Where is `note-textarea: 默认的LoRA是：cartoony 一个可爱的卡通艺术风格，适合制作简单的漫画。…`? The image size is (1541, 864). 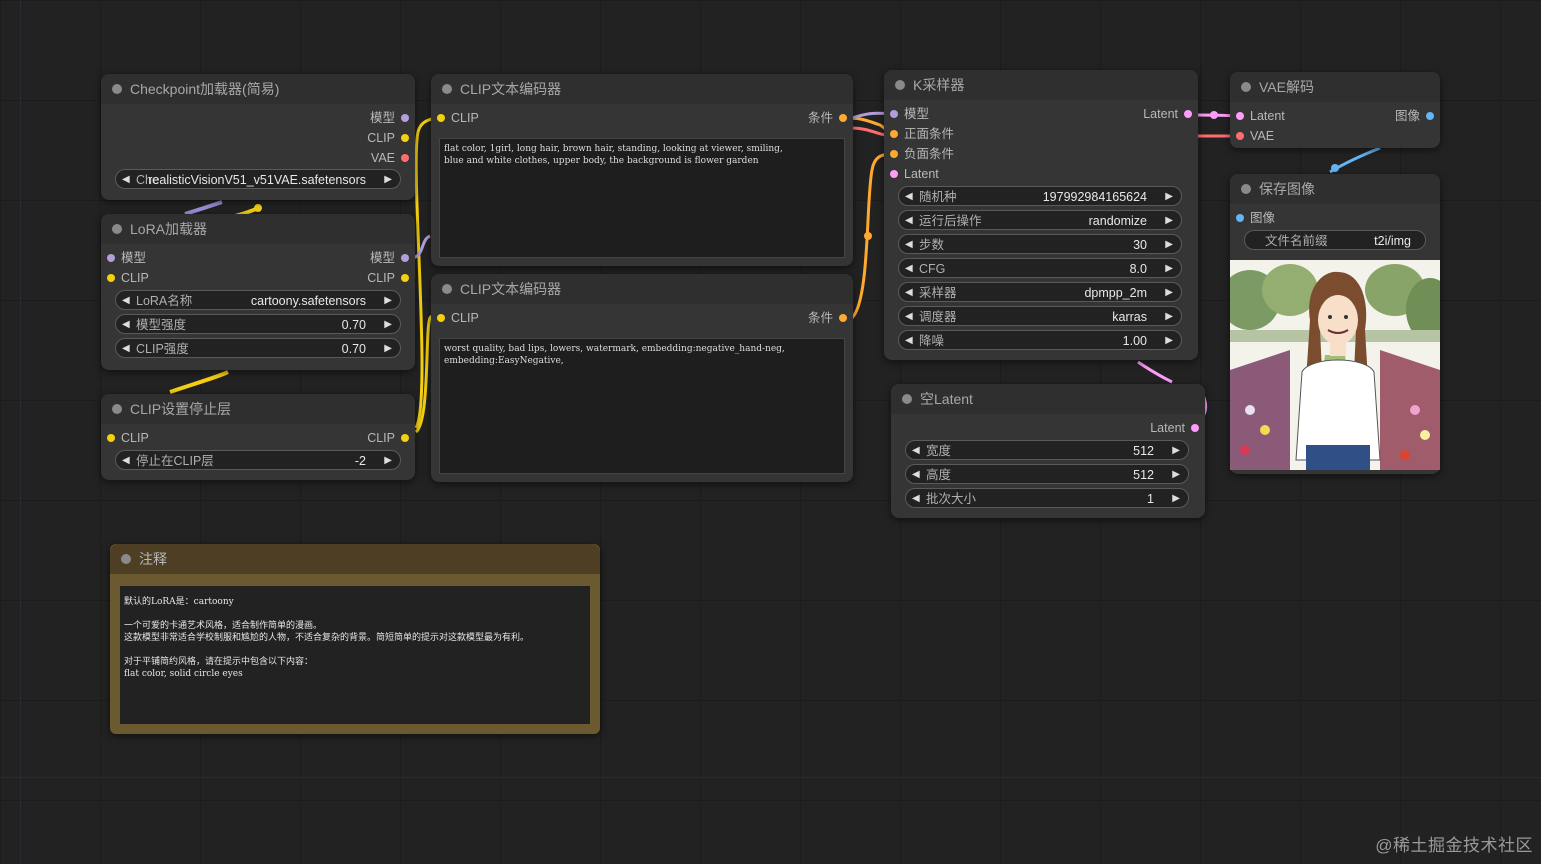
note-textarea: 默认的LoRA是：cartoony 一个可爱的卡通艺术风格，适合制作简单的漫画。… is located at coordinates (355, 655).